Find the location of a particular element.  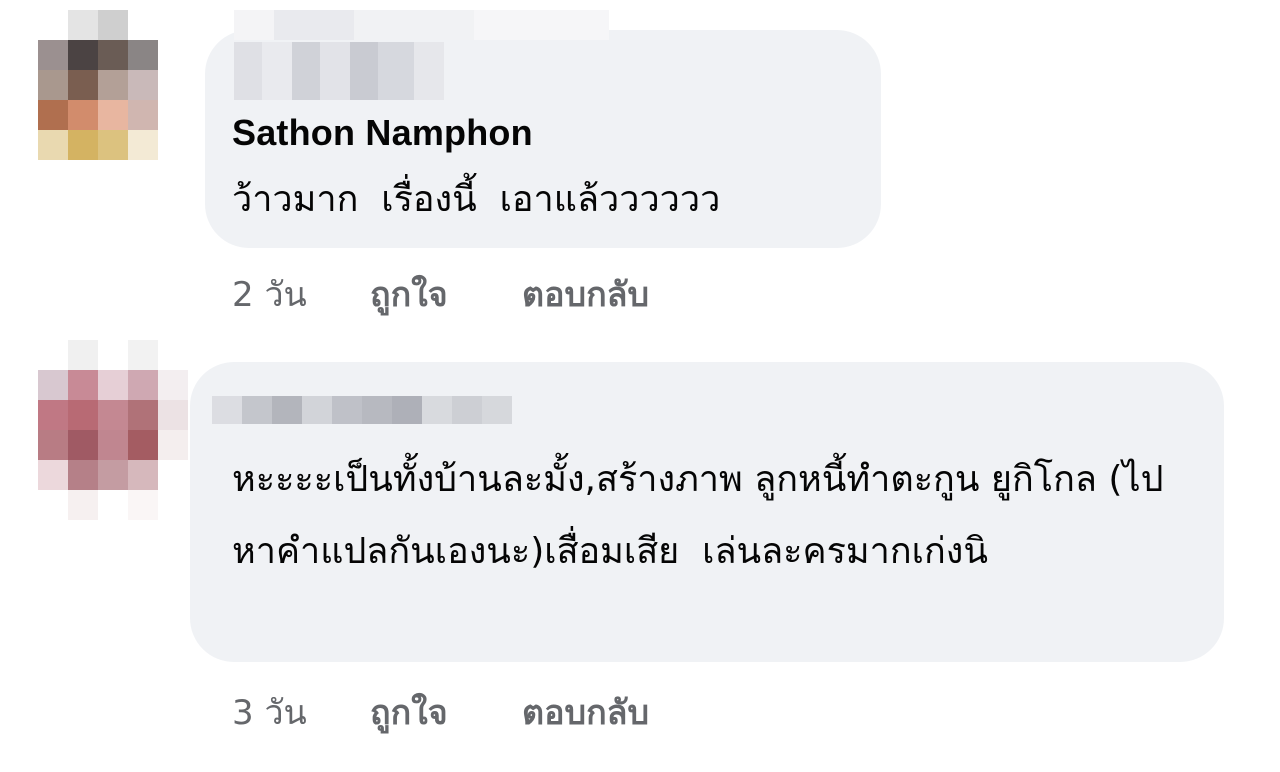

blurred-name-top is located at coordinates (421, 25).